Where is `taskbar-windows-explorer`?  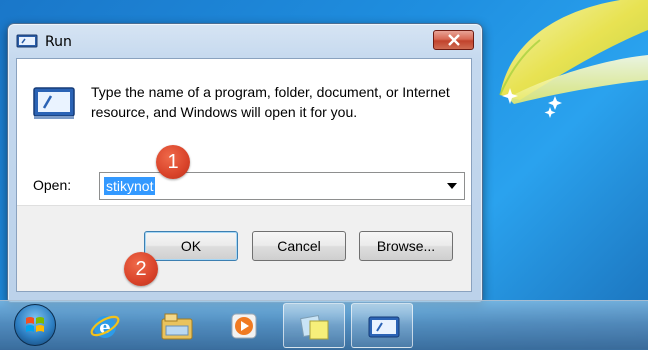 taskbar-windows-explorer is located at coordinates (176, 325).